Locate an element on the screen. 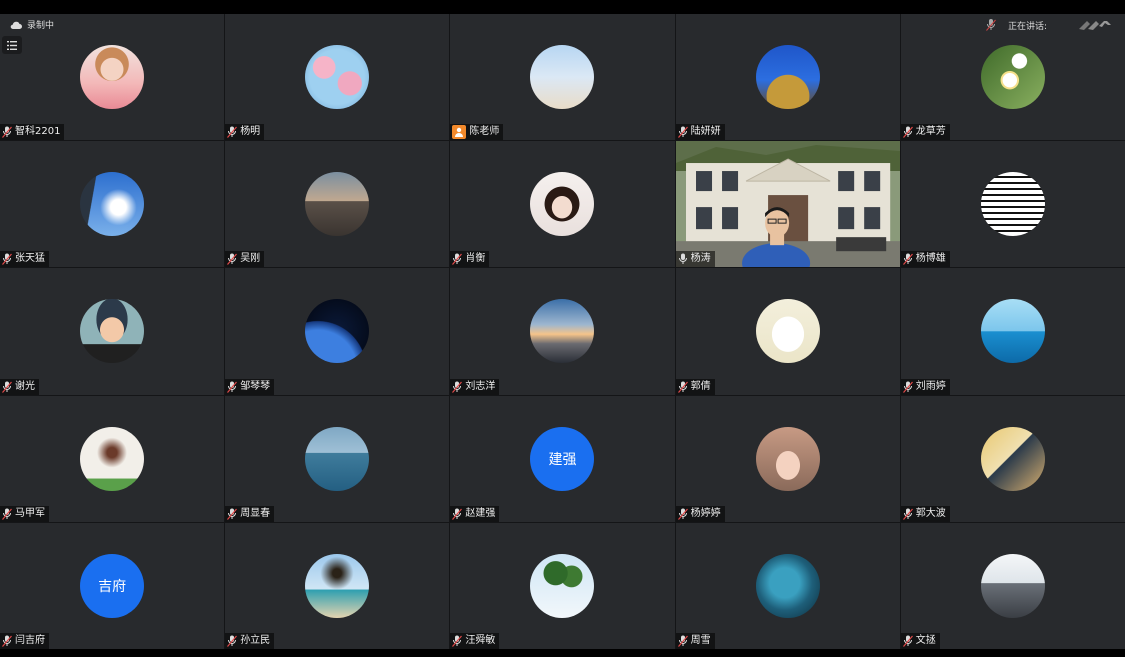 This screenshot has width=1125, height=657. participant-tile: 周显春 is located at coordinates (337, 458).